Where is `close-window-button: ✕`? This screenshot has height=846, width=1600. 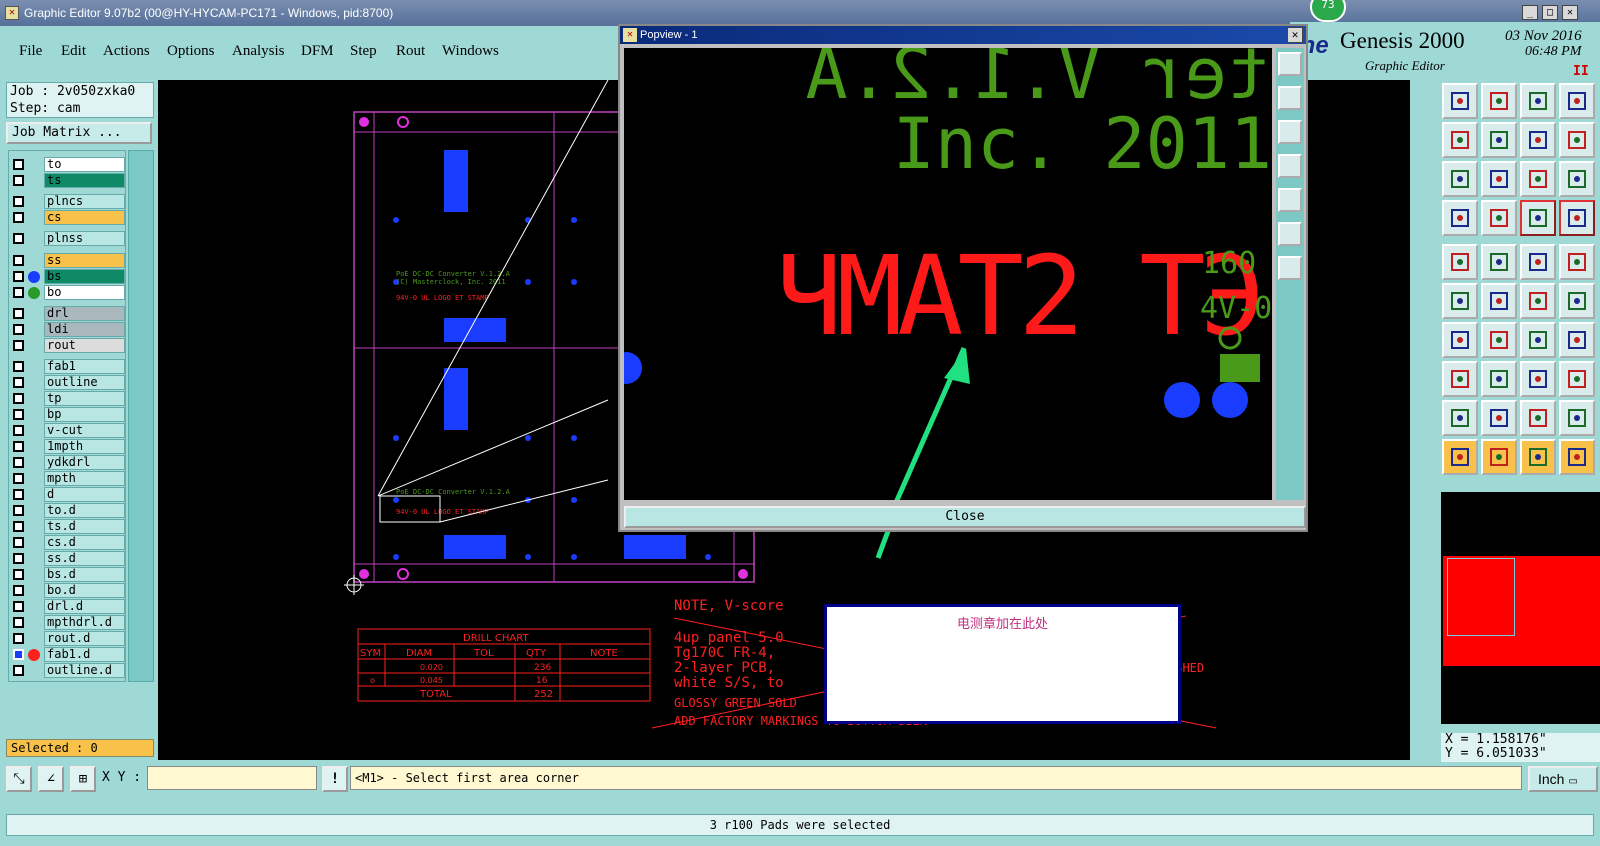
close-window-button: ✕ is located at coordinates (1570, 12).